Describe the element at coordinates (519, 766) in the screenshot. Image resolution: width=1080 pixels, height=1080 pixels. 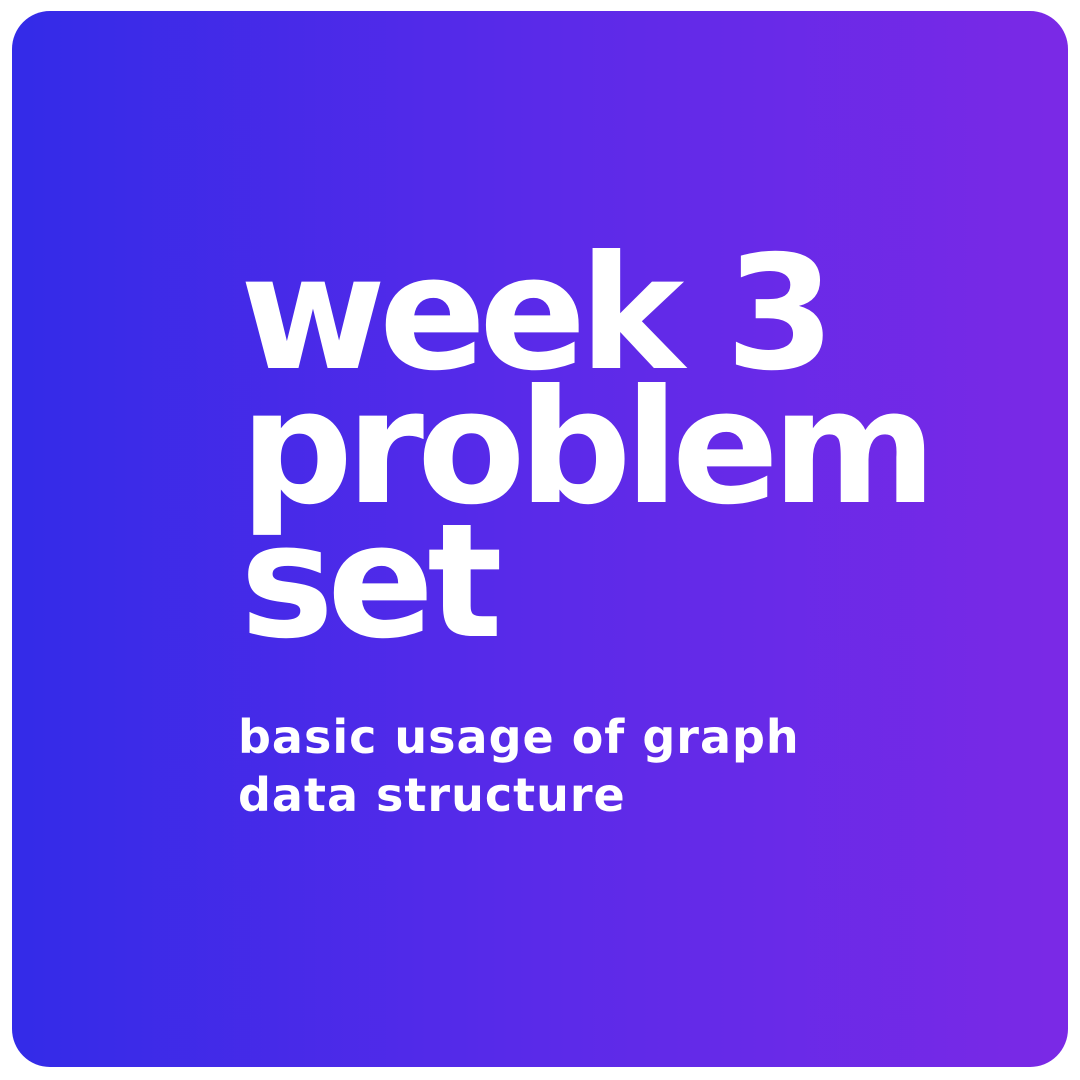
I see `subtitle: basic usage of graph data structure` at that location.